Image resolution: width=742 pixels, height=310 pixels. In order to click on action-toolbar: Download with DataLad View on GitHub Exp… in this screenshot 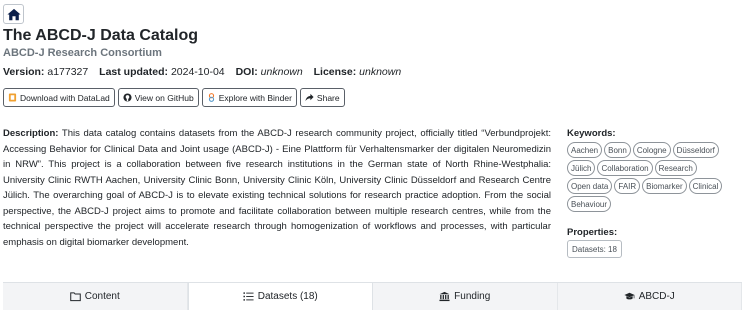, I will do `click(174, 97)`.